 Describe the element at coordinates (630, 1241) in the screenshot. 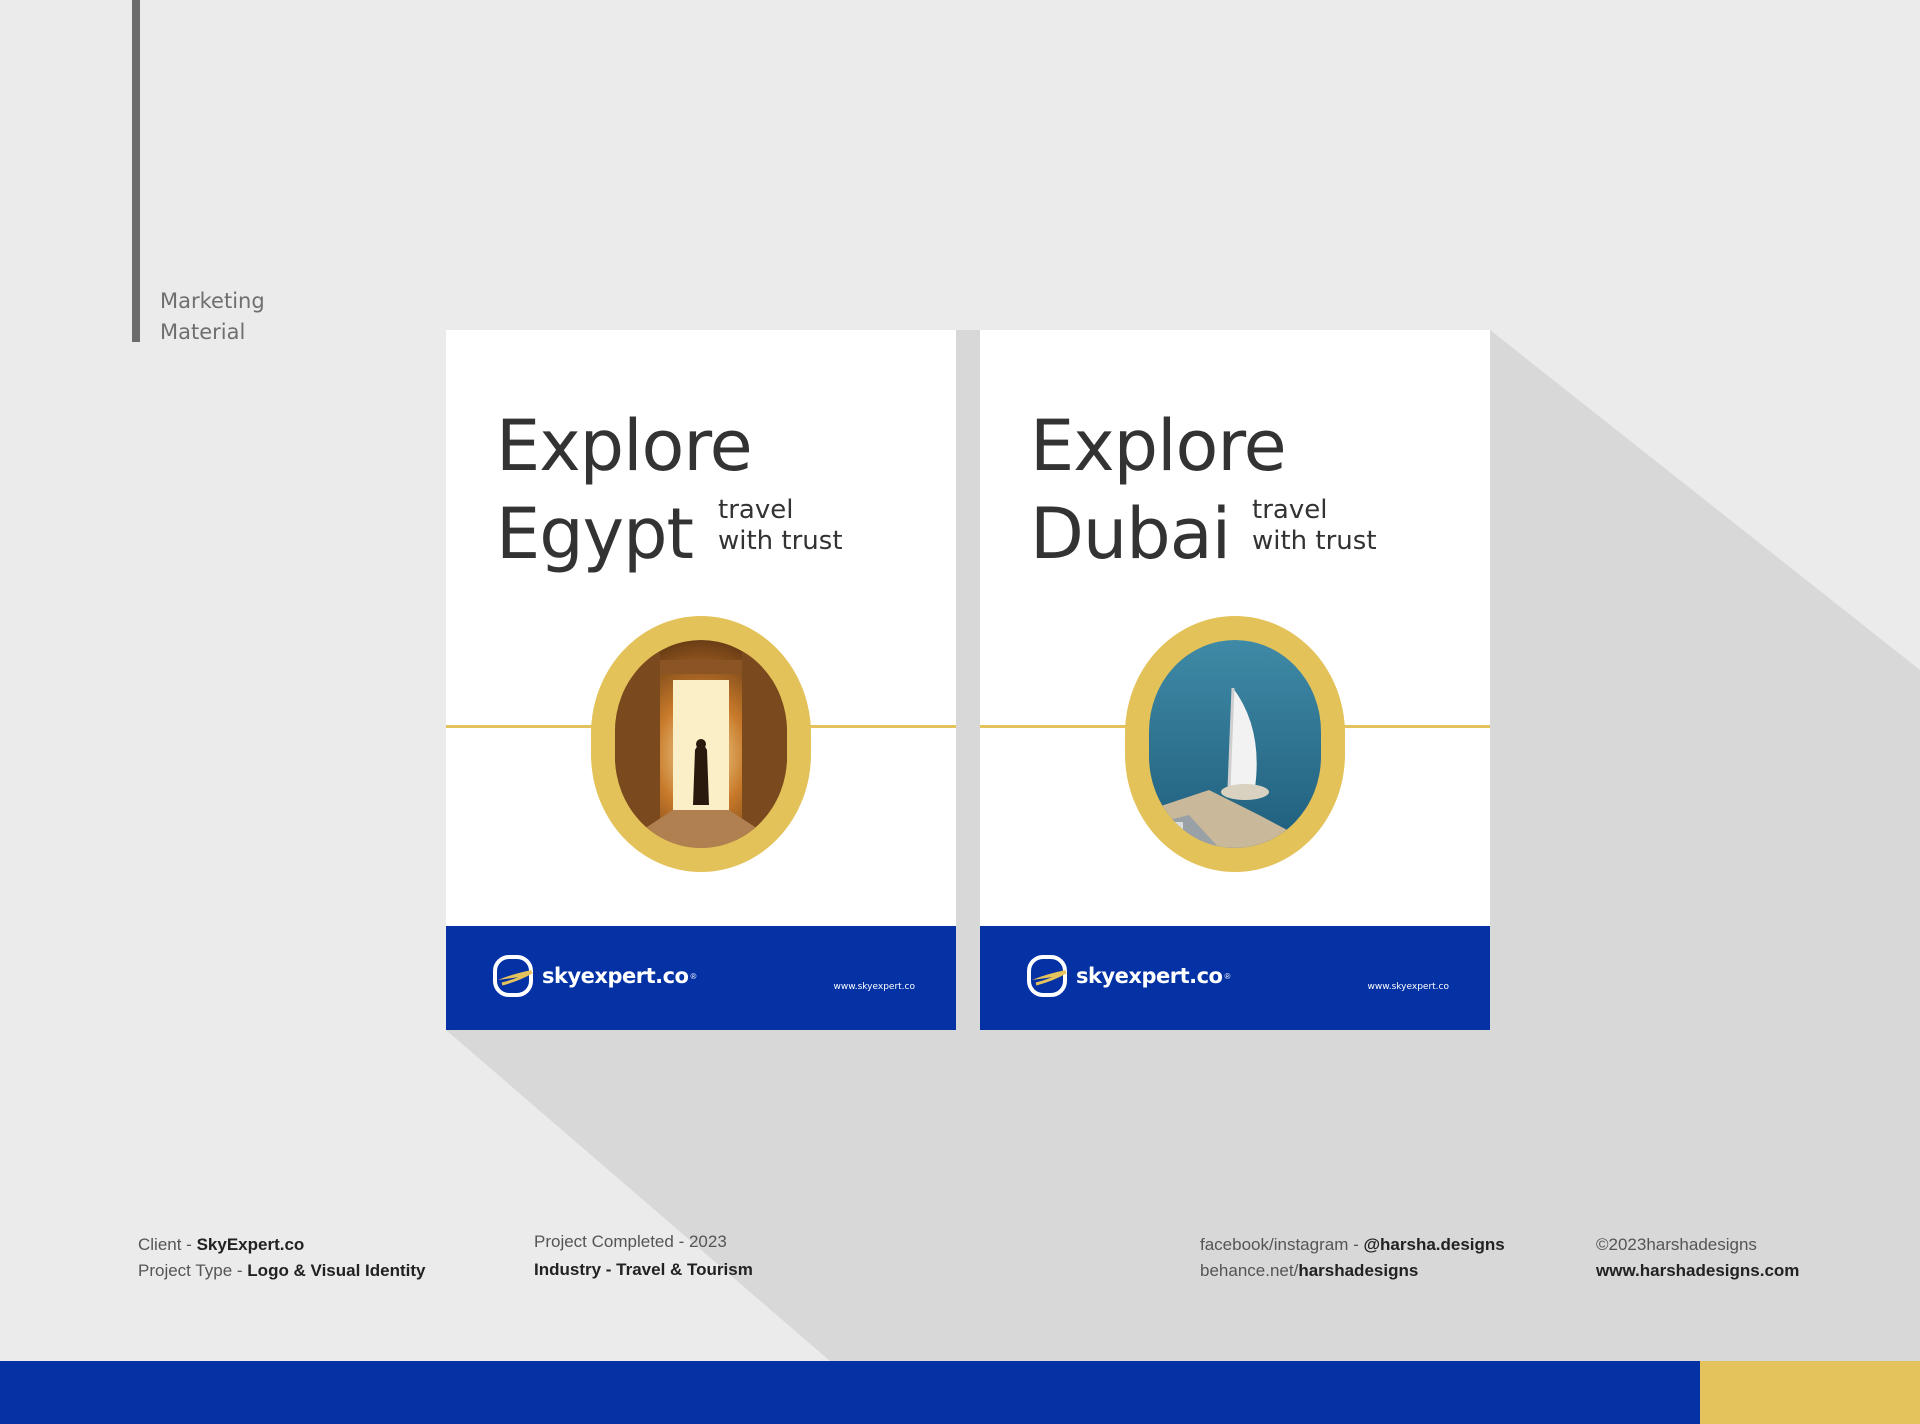

I see `project-completed: Project Completed - 2023` at that location.